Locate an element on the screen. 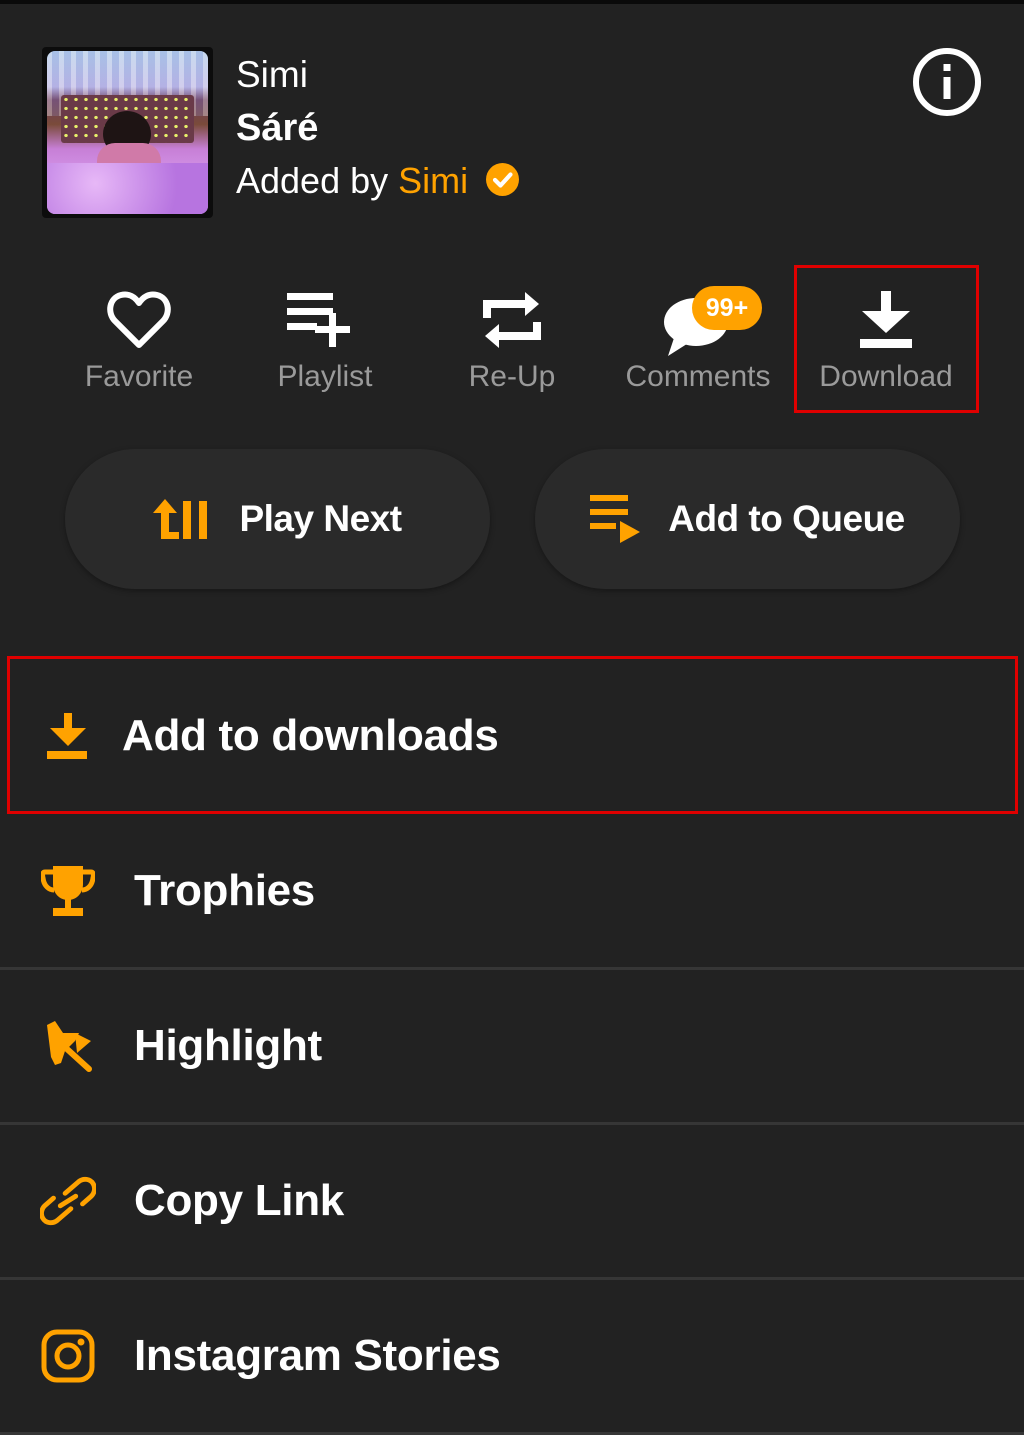  reup-button: Re-Up is located at coordinates (512, 345).